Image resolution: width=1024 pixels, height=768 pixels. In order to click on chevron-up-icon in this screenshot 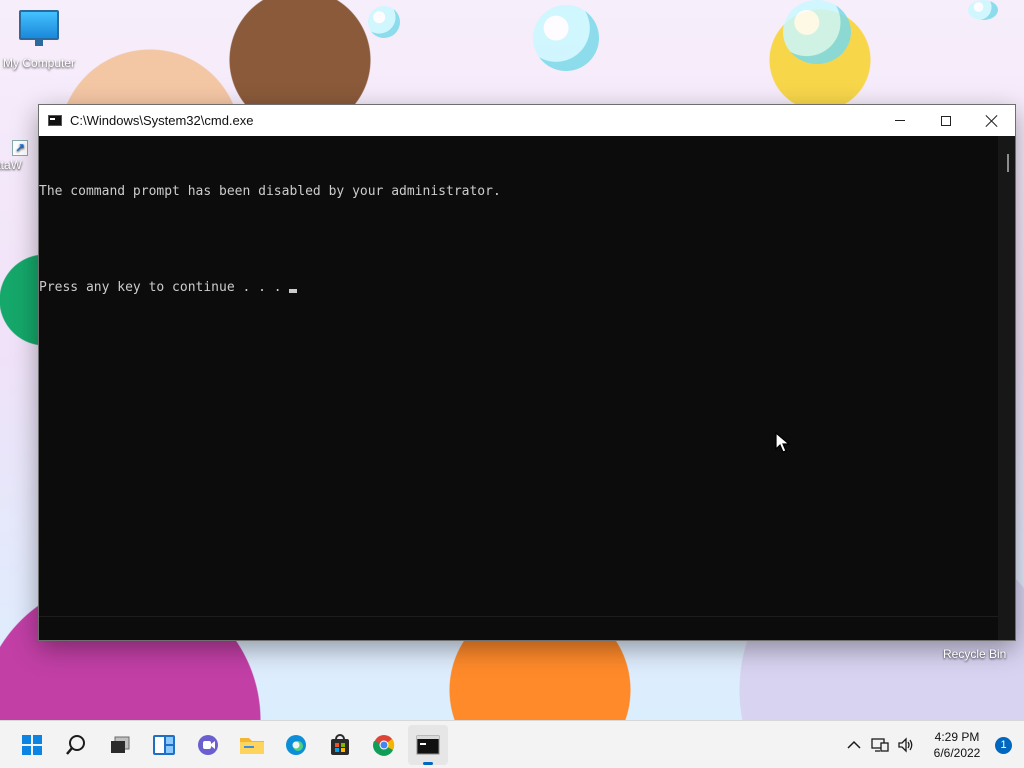, I will do `click(854, 744)`.